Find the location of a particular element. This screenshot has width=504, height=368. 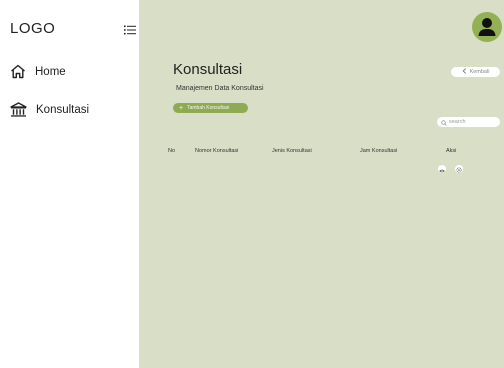

settings-button is located at coordinates (459, 169).